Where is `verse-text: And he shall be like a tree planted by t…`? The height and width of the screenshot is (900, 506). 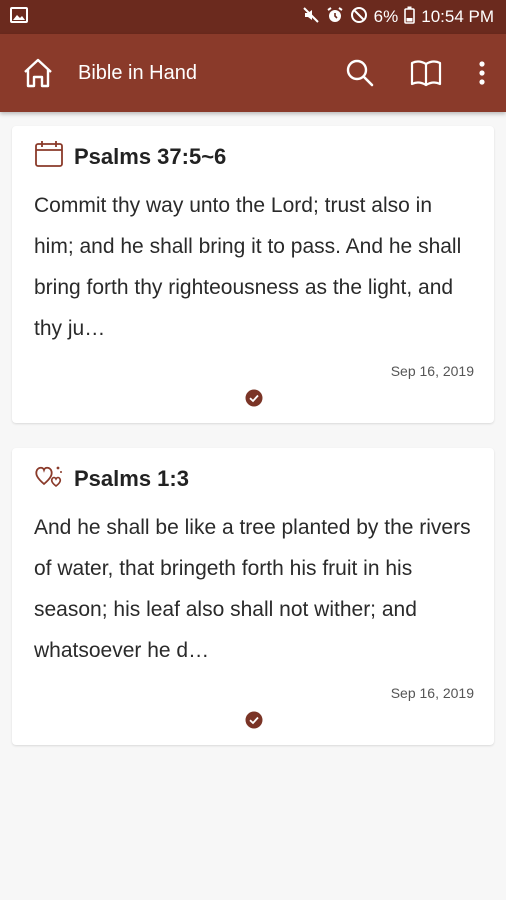
verse-text: And he shall be like a tree planted by t… is located at coordinates (252, 589).